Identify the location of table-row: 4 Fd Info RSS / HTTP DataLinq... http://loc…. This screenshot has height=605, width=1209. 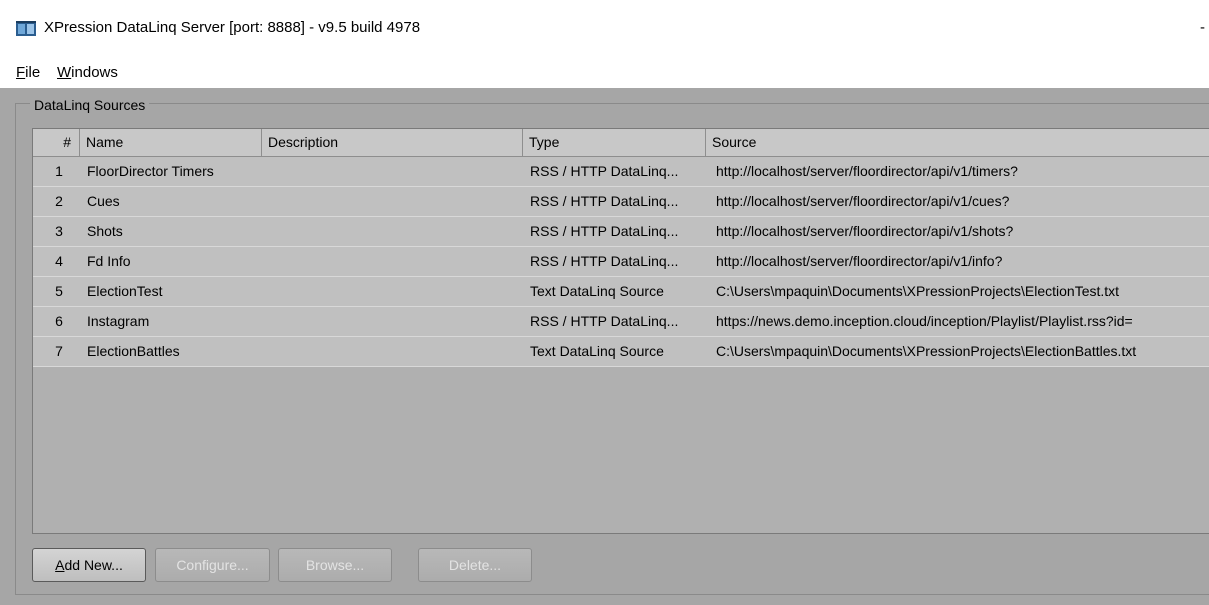
(621, 262).